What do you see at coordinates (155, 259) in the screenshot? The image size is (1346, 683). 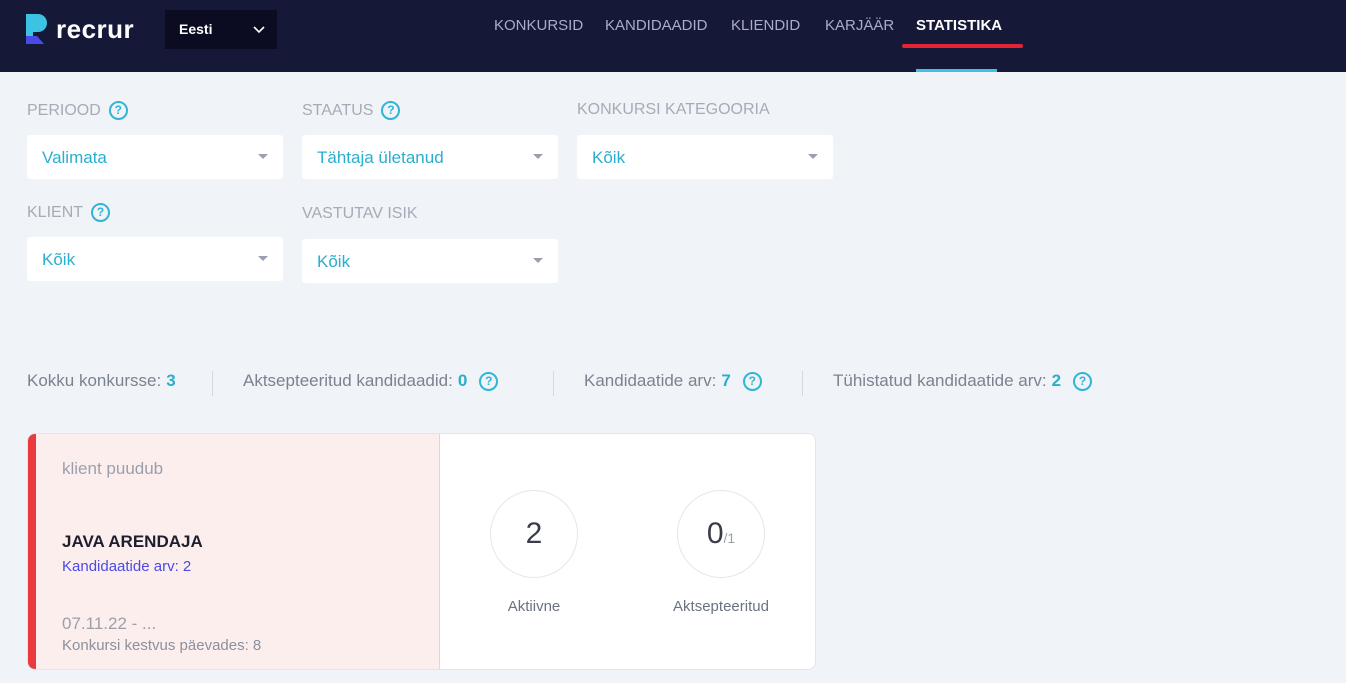 I see `client-select: Kõik` at bounding box center [155, 259].